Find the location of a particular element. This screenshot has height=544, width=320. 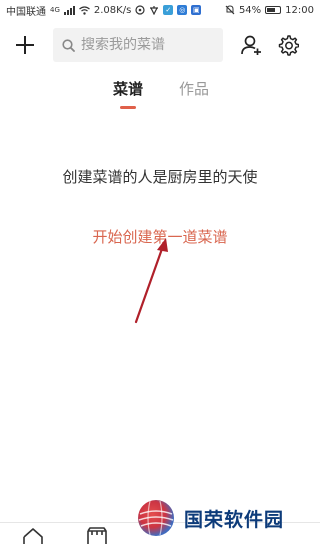

security-app-icon: ✓ is located at coordinates (168, 10).